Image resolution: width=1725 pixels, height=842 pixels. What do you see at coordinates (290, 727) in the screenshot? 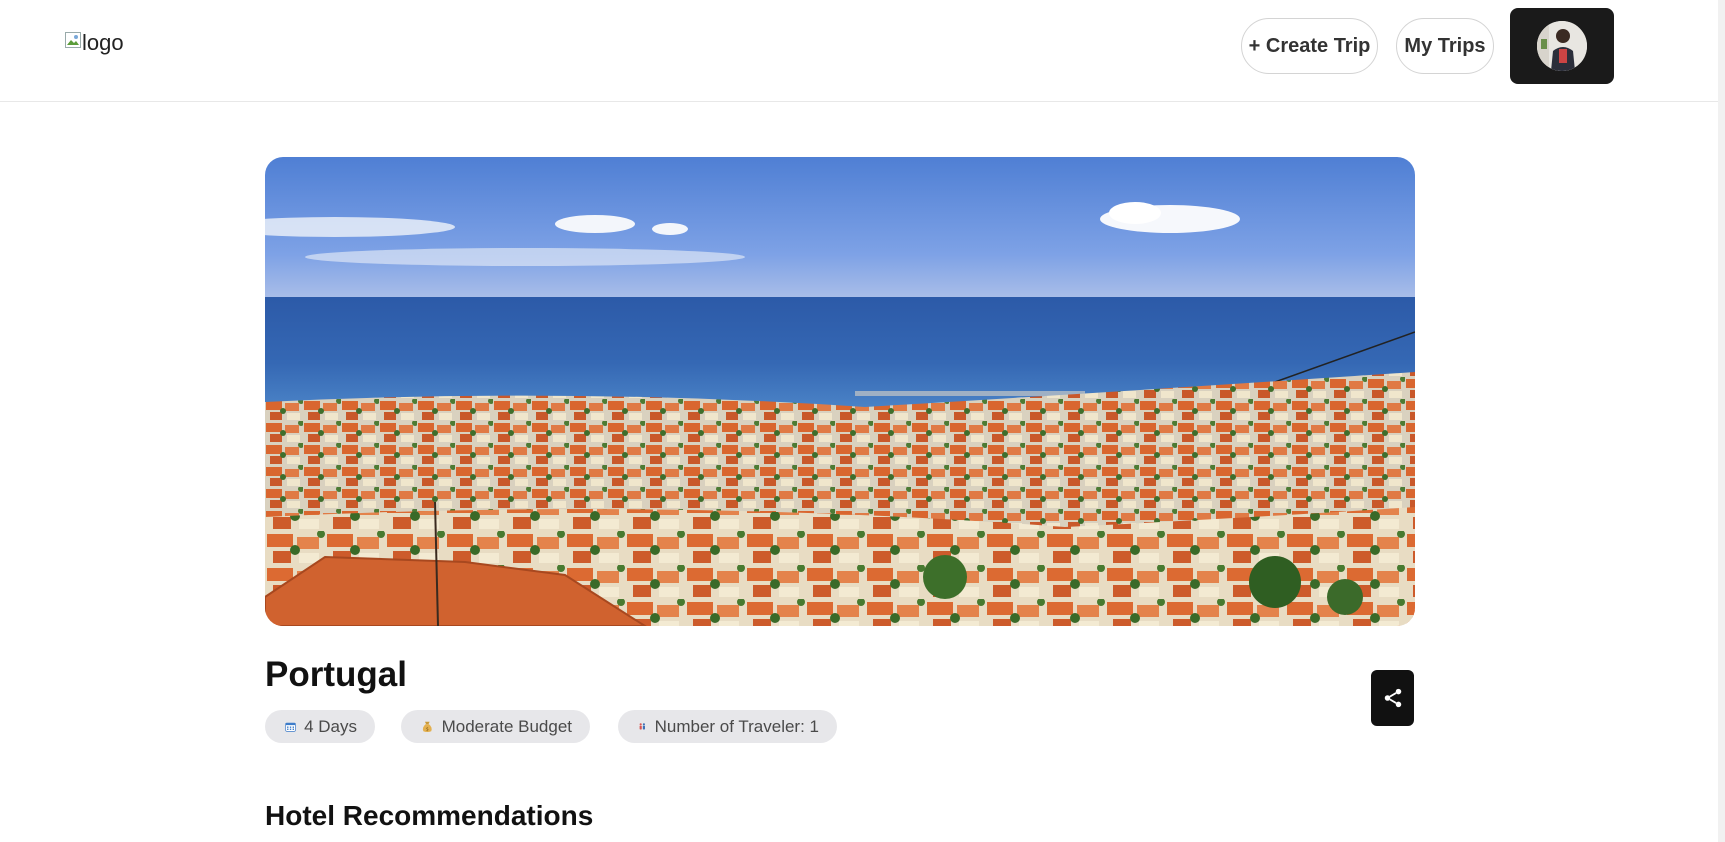
I see `calendar-icon` at bounding box center [290, 727].